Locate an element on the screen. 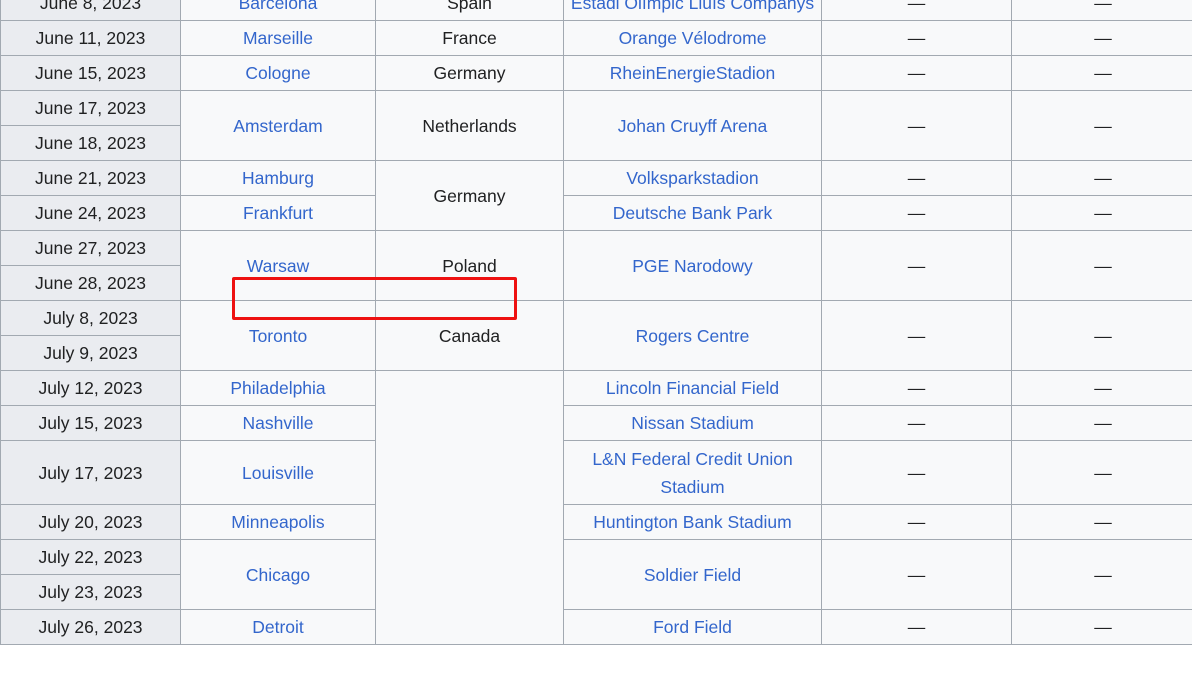 The height and width of the screenshot is (682, 1192). country-cell: France is located at coordinates (469, 38).